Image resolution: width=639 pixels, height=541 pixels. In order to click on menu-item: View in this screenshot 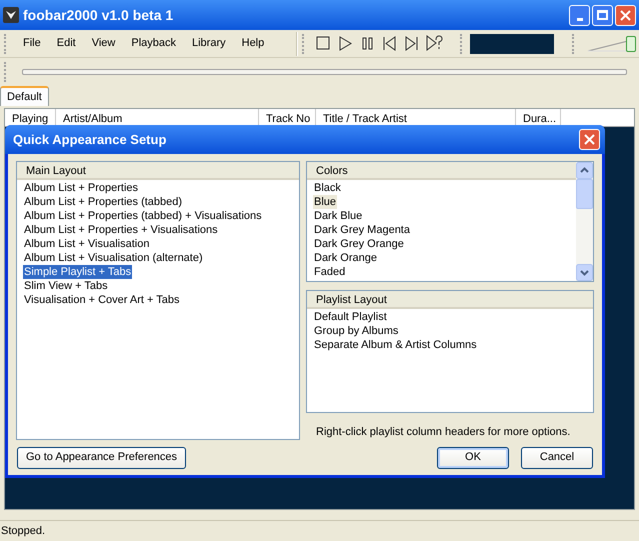, I will do `click(103, 43)`.